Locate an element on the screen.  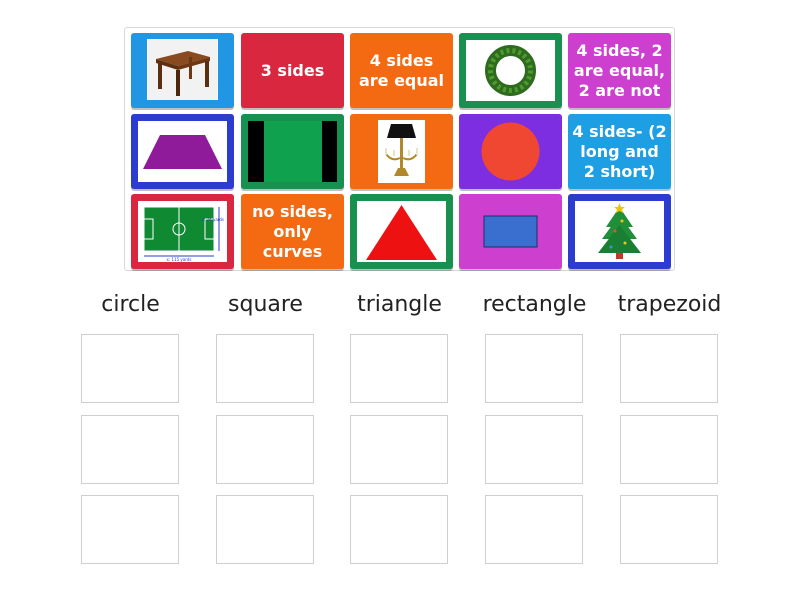
tile-label: 4 sides- (2 long and 2 short) is located at coordinates (619, 151).